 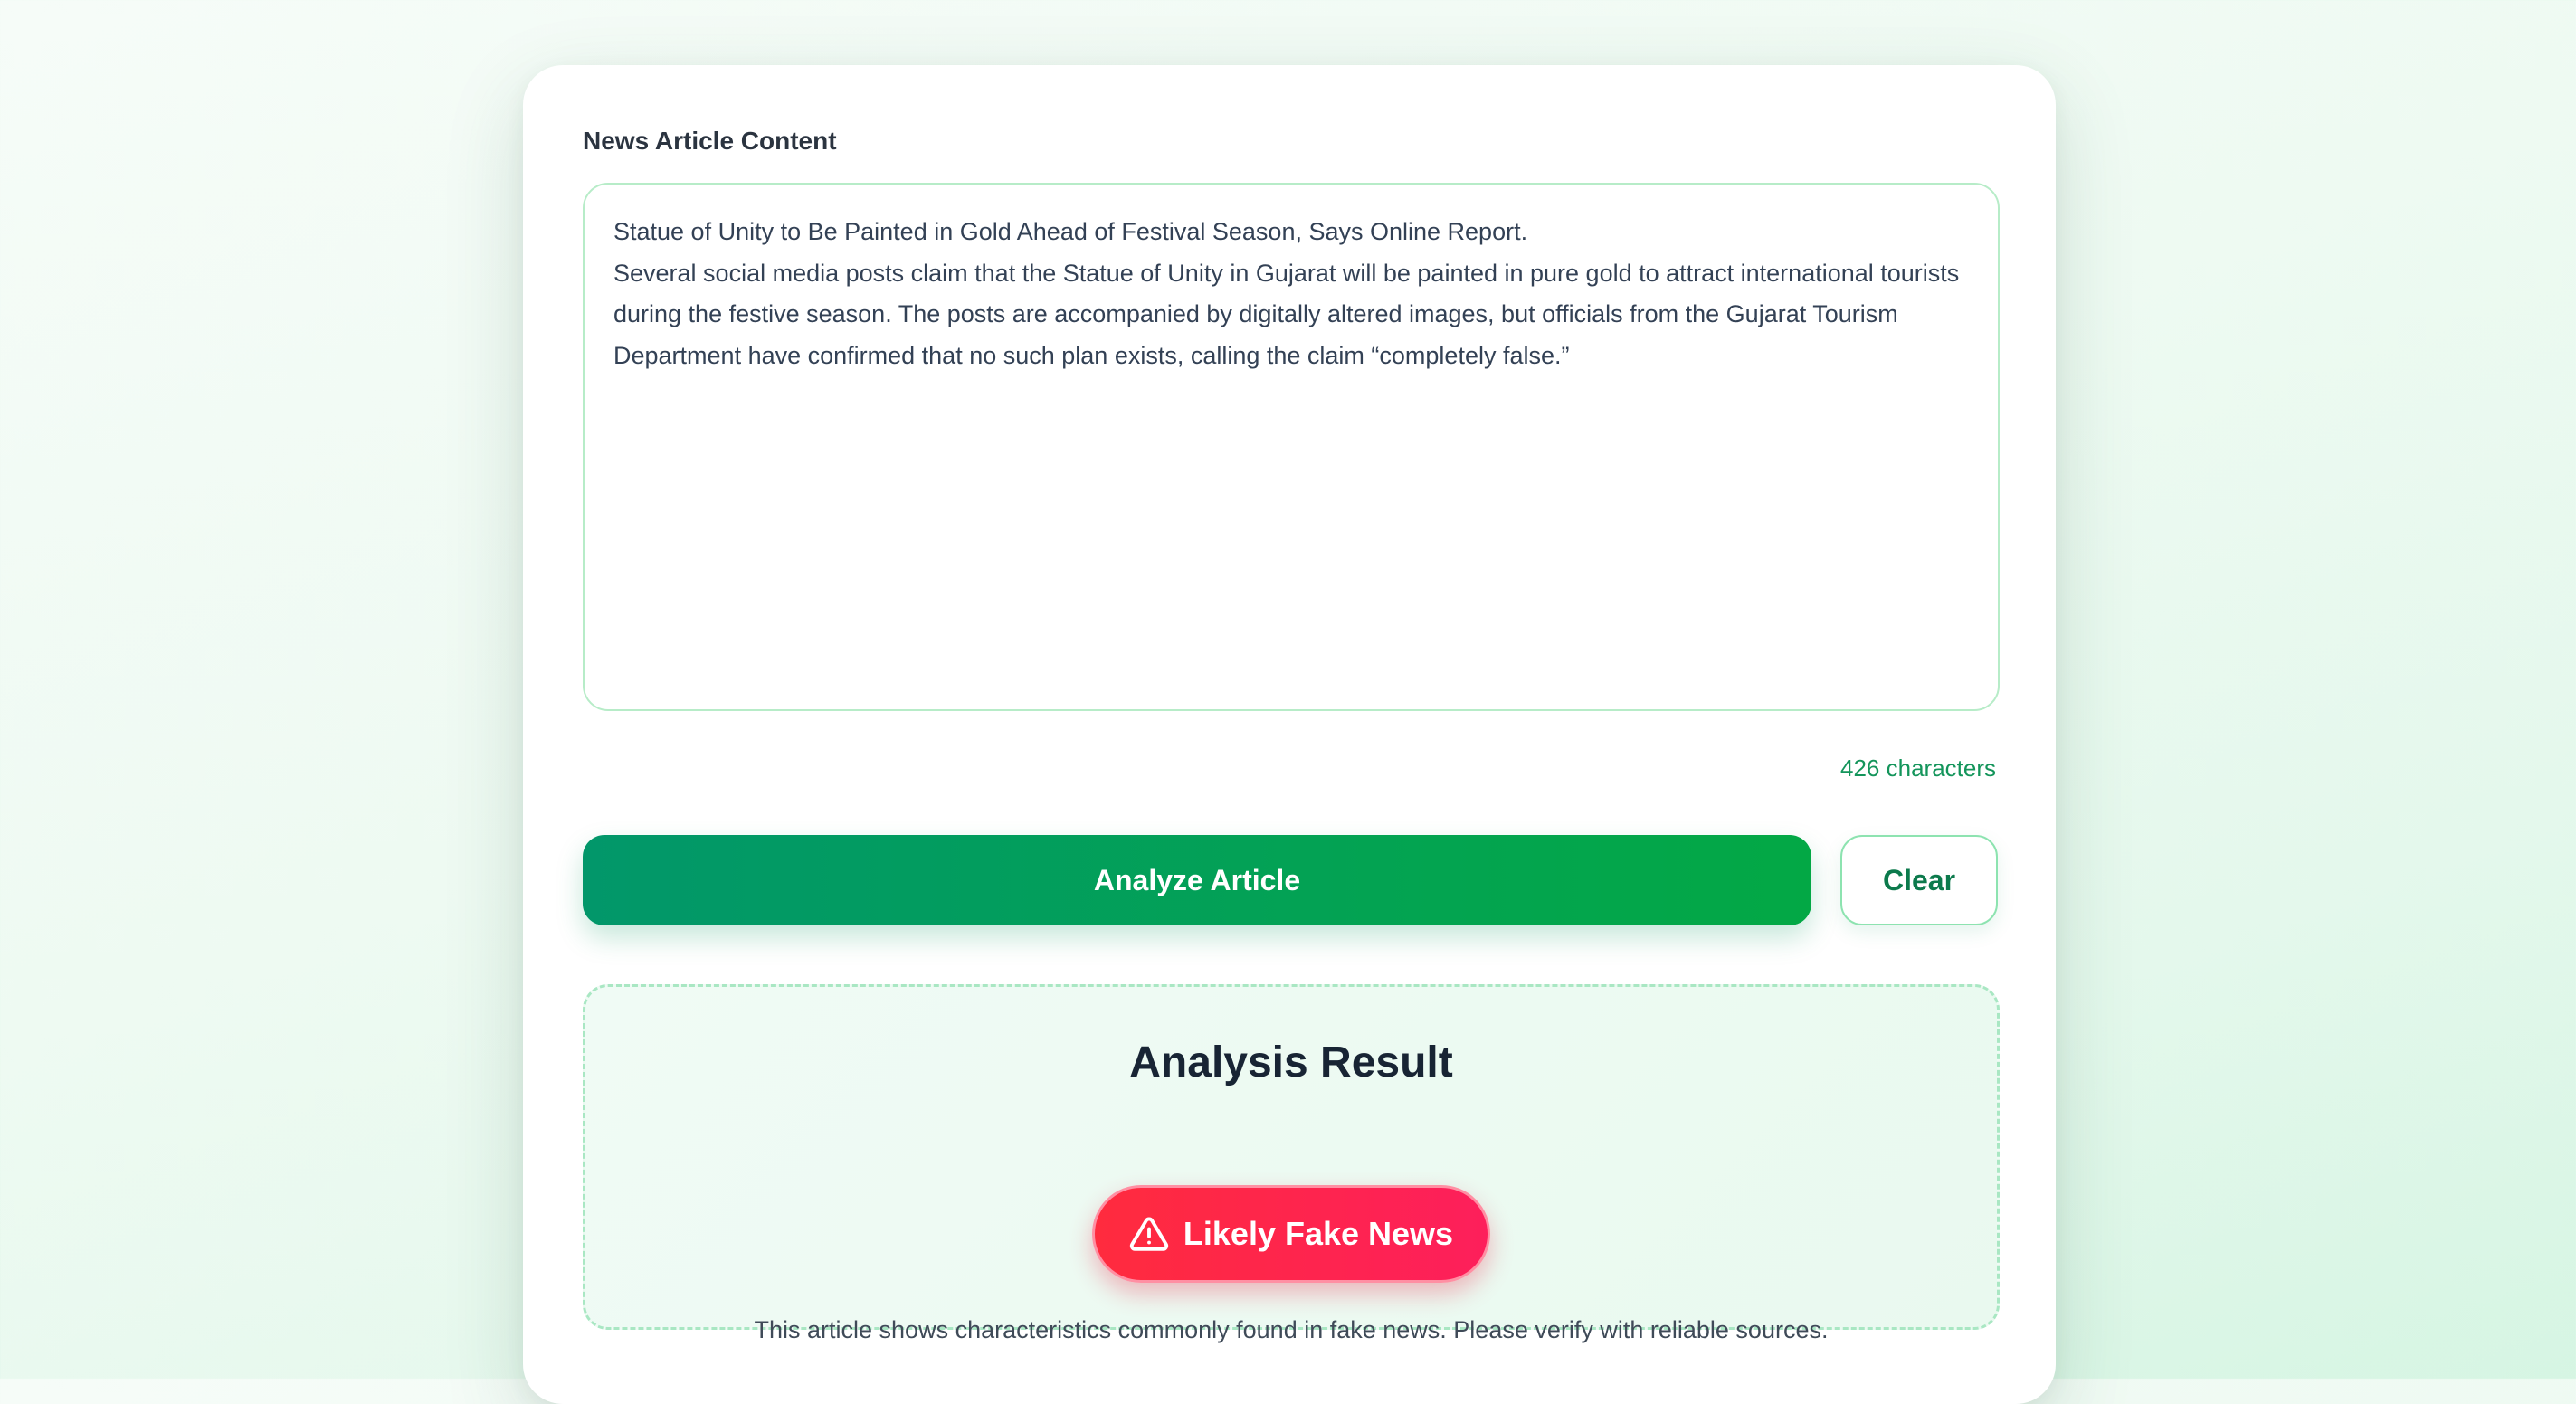 I want to click on verdict-label: Likely Fake News, so click(x=1318, y=1233).